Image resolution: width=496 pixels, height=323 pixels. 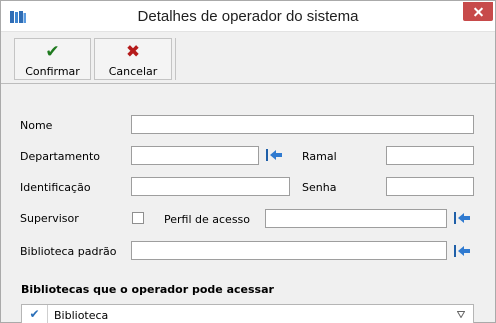 What do you see at coordinates (55, 187) in the screenshot?
I see `identificacao-label: Identificação` at bounding box center [55, 187].